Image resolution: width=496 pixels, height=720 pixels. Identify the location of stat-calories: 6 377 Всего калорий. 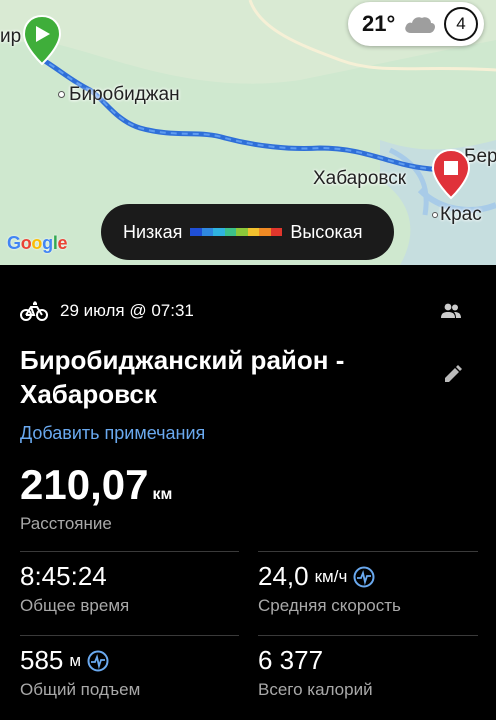
(315, 672).